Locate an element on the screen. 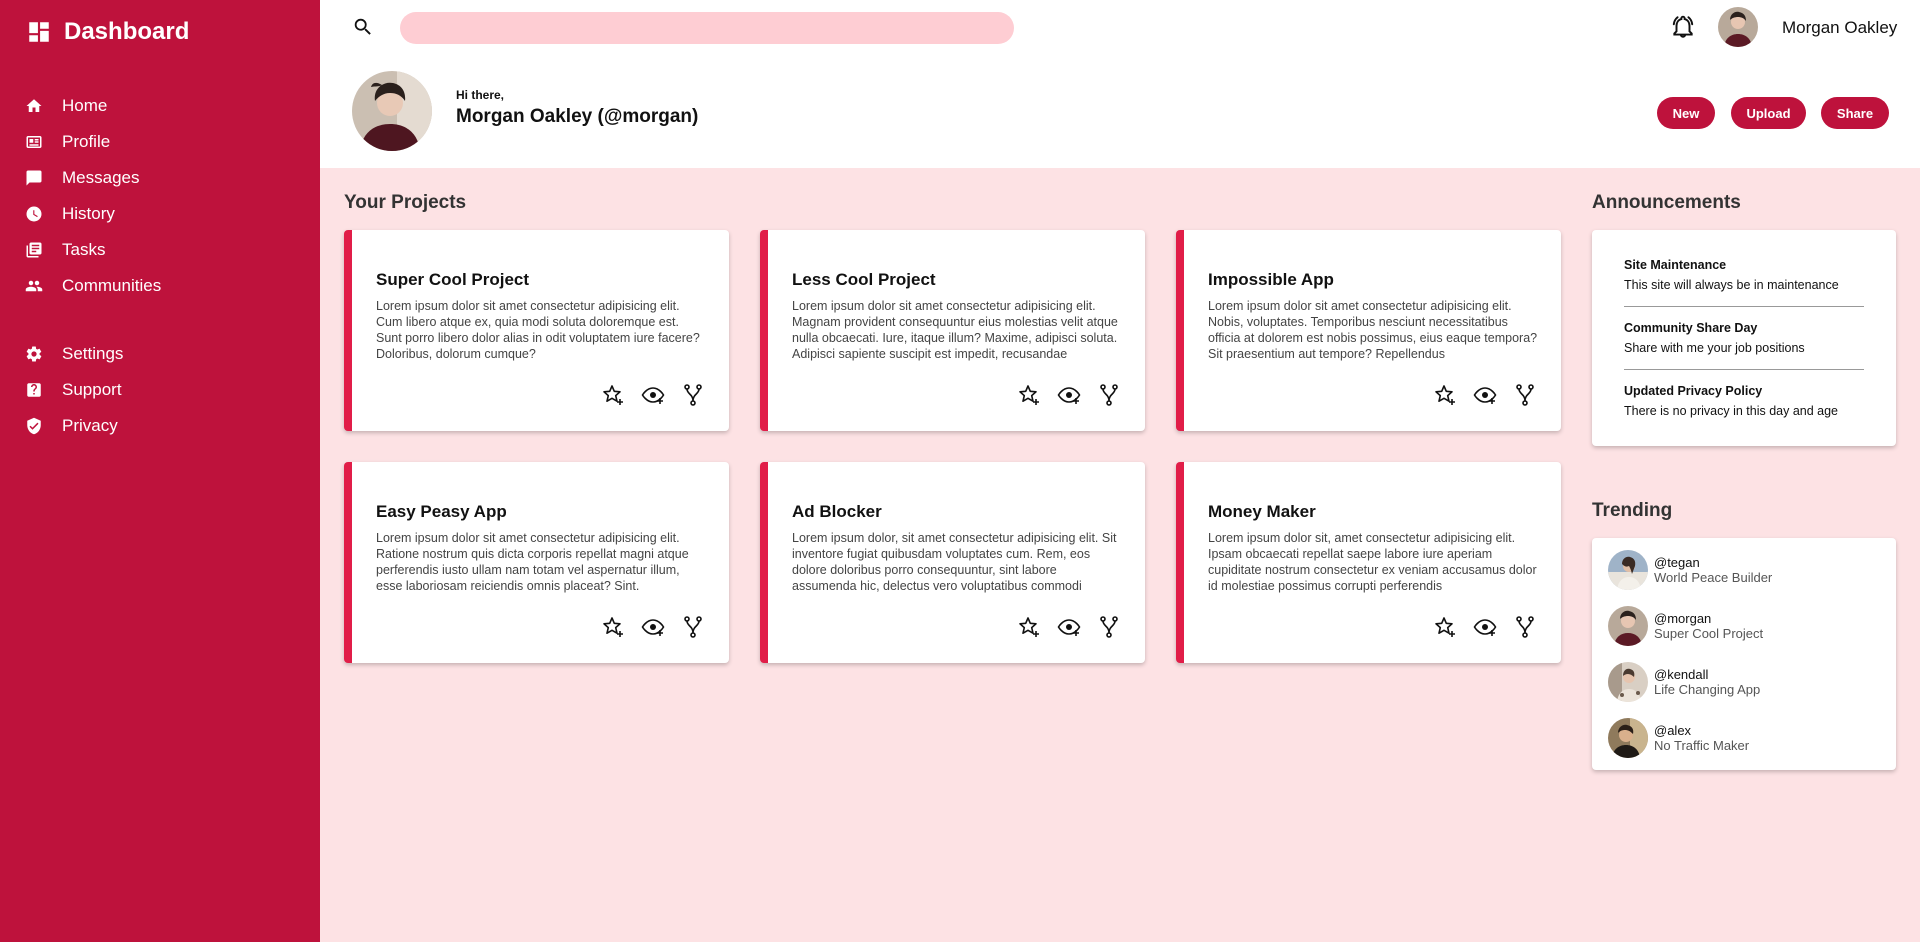 This screenshot has height=942, width=1920. sidebar-item-history: History is located at coordinates (160, 214).